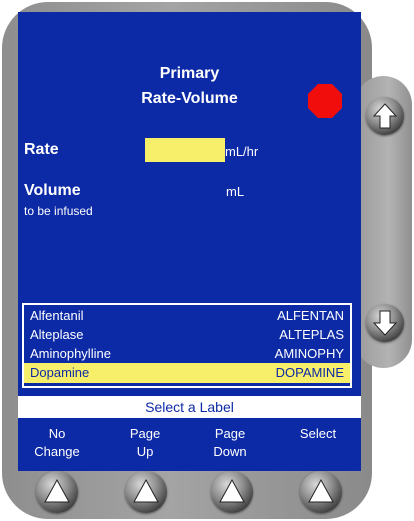 Image resolution: width=414 pixels, height=521 pixels. What do you see at coordinates (57, 451) in the screenshot?
I see `softkey-label-line2: Change` at bounding box center [57, 451].